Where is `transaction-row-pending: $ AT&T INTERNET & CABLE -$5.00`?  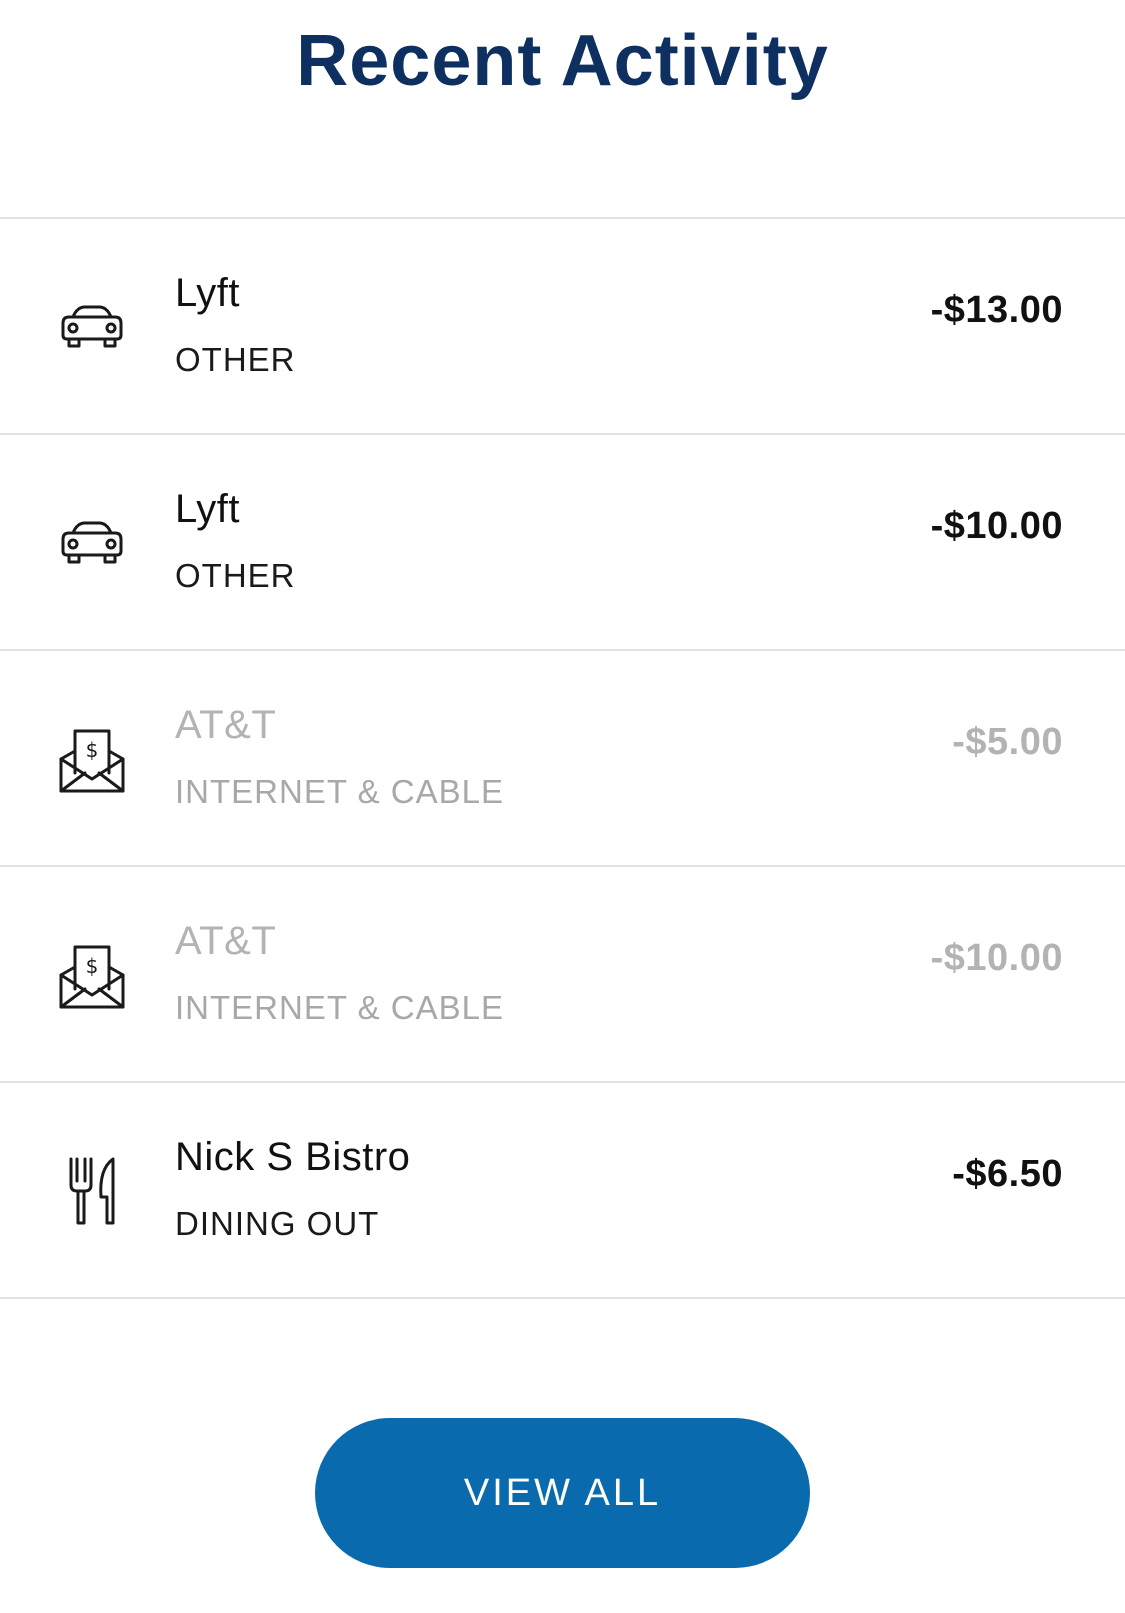
transaction-row-pending: $ AT&T INTERNET & CABLE -$5.00 is located at coordinates (562, 759).